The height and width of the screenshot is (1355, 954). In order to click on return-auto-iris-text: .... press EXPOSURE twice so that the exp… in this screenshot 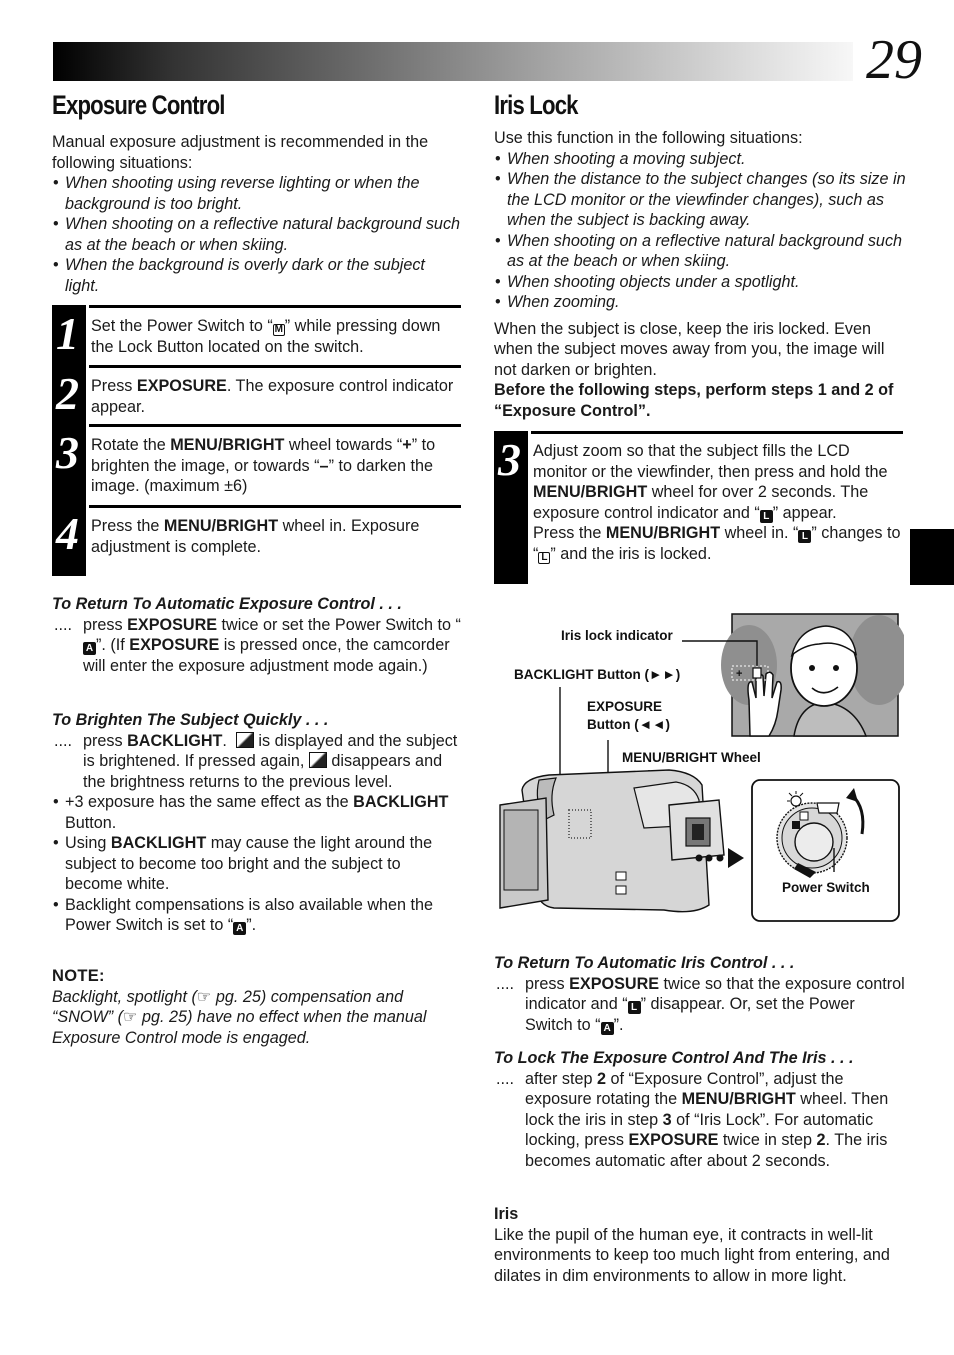, I will do `click(700, 1004)`.